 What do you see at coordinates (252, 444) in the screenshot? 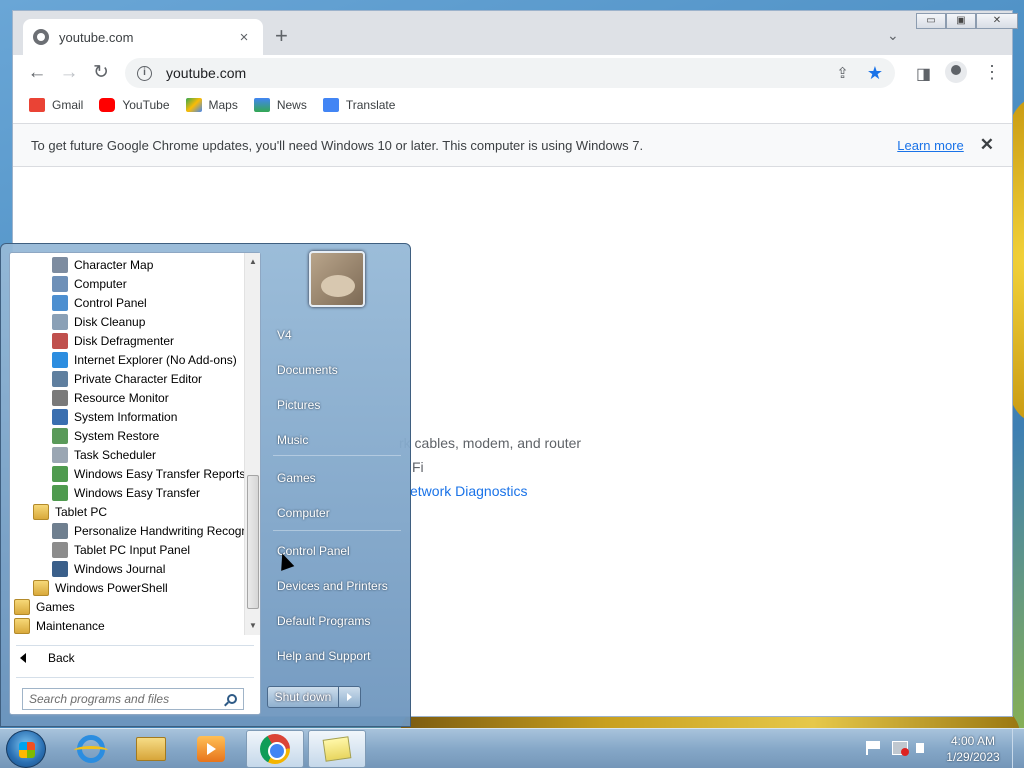
I see `programs-scrollbar: ▲ ▼` at bounding box center [252, 444].